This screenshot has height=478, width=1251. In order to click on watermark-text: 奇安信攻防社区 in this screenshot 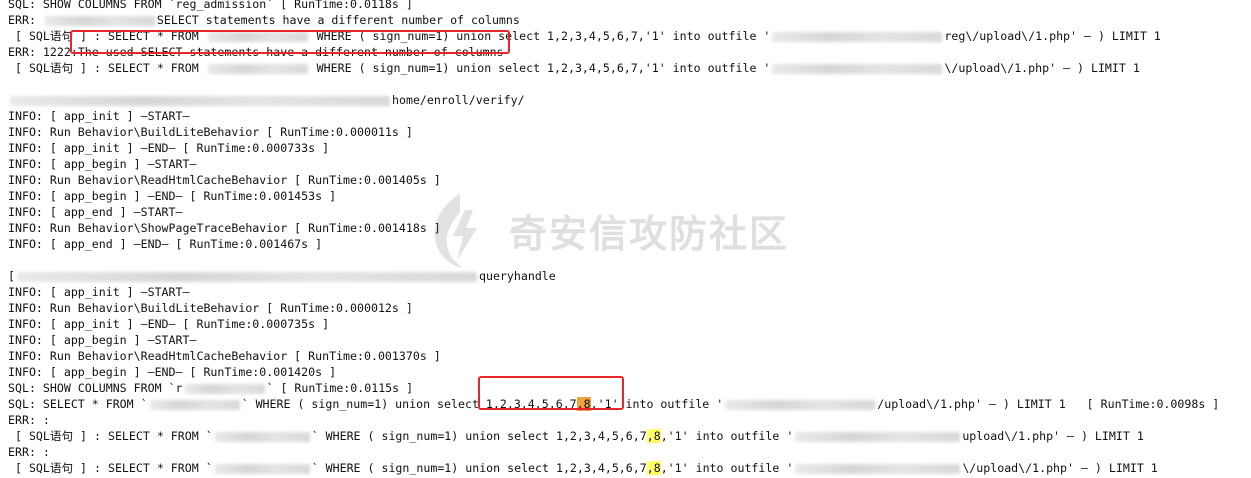, I will do `click(649, 233)`.